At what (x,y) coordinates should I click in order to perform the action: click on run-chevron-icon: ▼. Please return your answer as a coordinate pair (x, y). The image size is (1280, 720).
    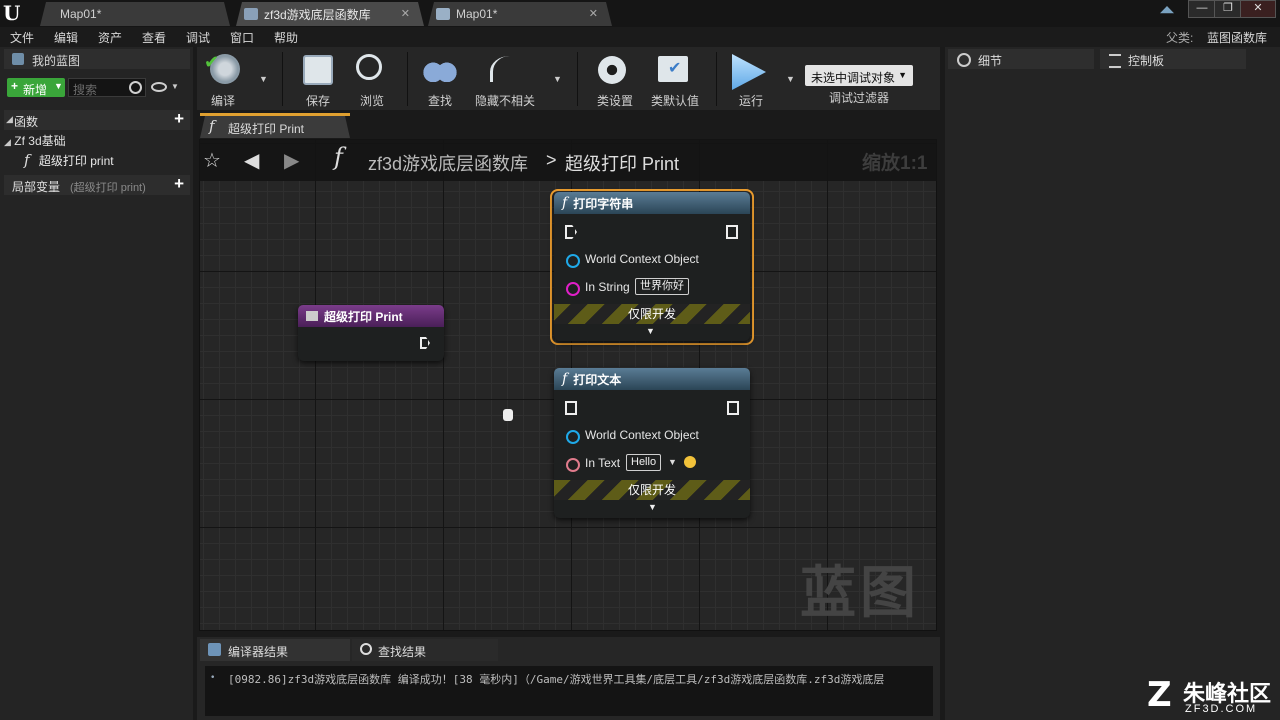
    Looking at the image, I should click on (790, 79).